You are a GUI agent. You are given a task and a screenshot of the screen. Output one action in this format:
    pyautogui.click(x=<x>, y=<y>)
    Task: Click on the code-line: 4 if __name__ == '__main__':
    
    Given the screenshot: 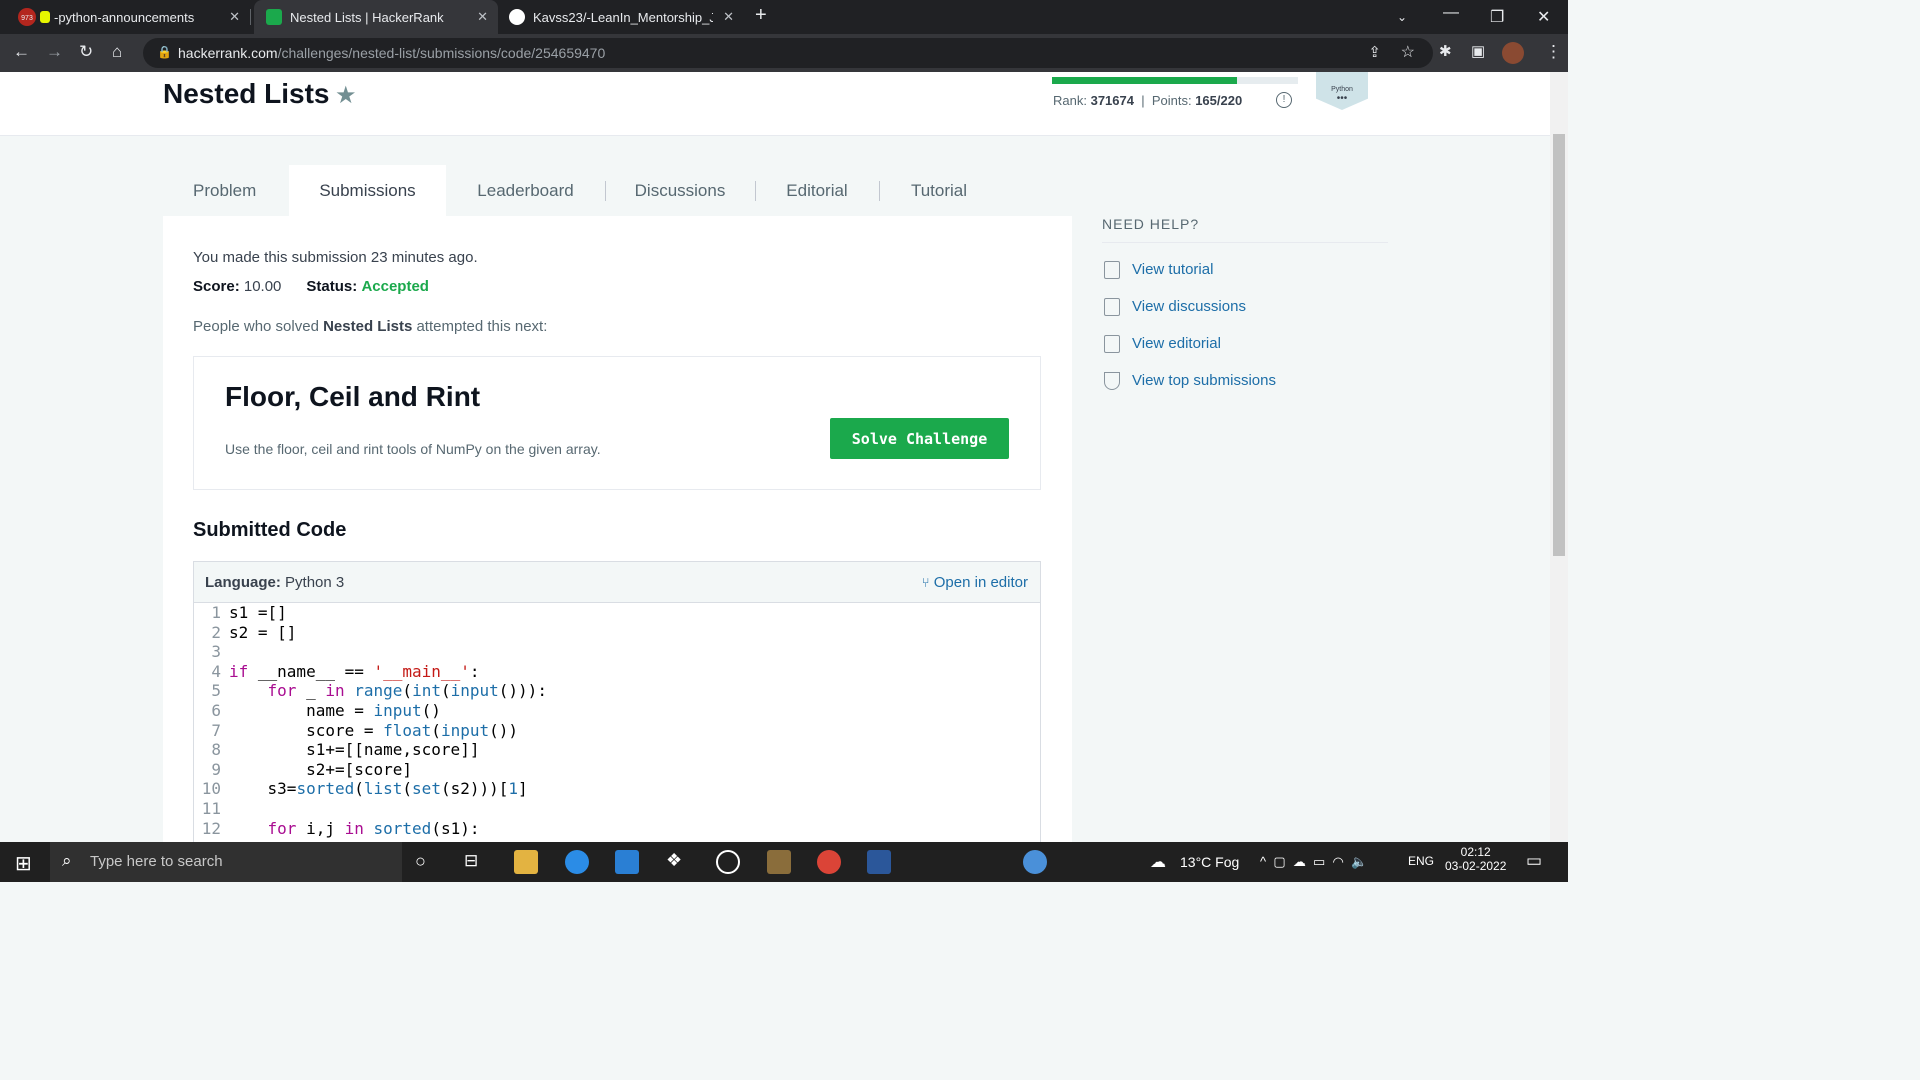 What is the action you would take?
    pyautogui.click(x=345, y=671)
    